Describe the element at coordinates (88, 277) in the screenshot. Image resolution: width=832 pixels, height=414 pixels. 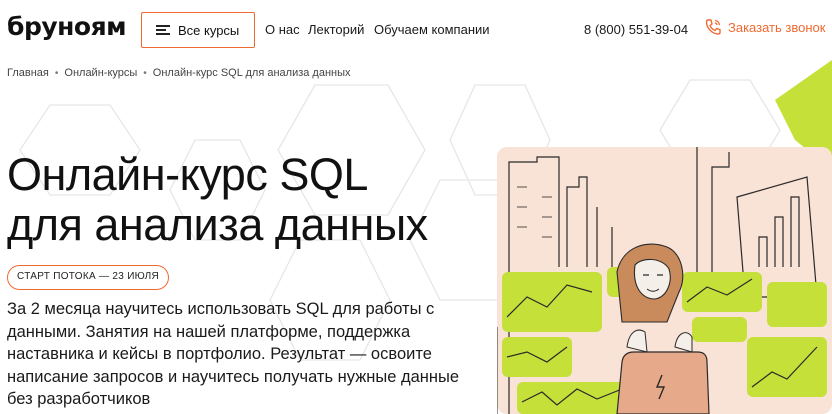
I see `start-date-badge: СТАРТ ПОТОКА — 23 ИЮЛЯ` at that location.